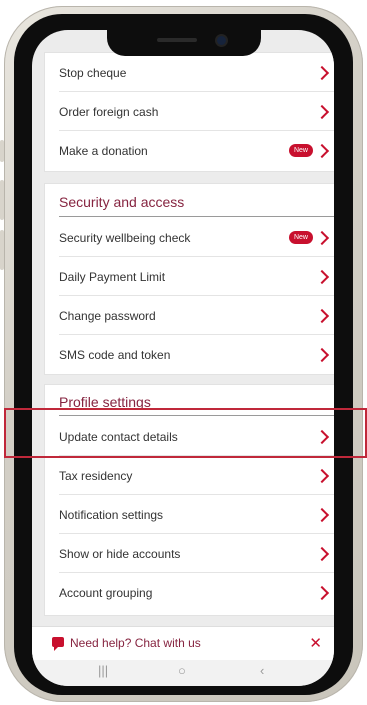 This screenshot has width=367, height=705. What do you see at coordinates (221, 40) in the screenshot?
I see `front-camera` at bounding box center [221, 40].